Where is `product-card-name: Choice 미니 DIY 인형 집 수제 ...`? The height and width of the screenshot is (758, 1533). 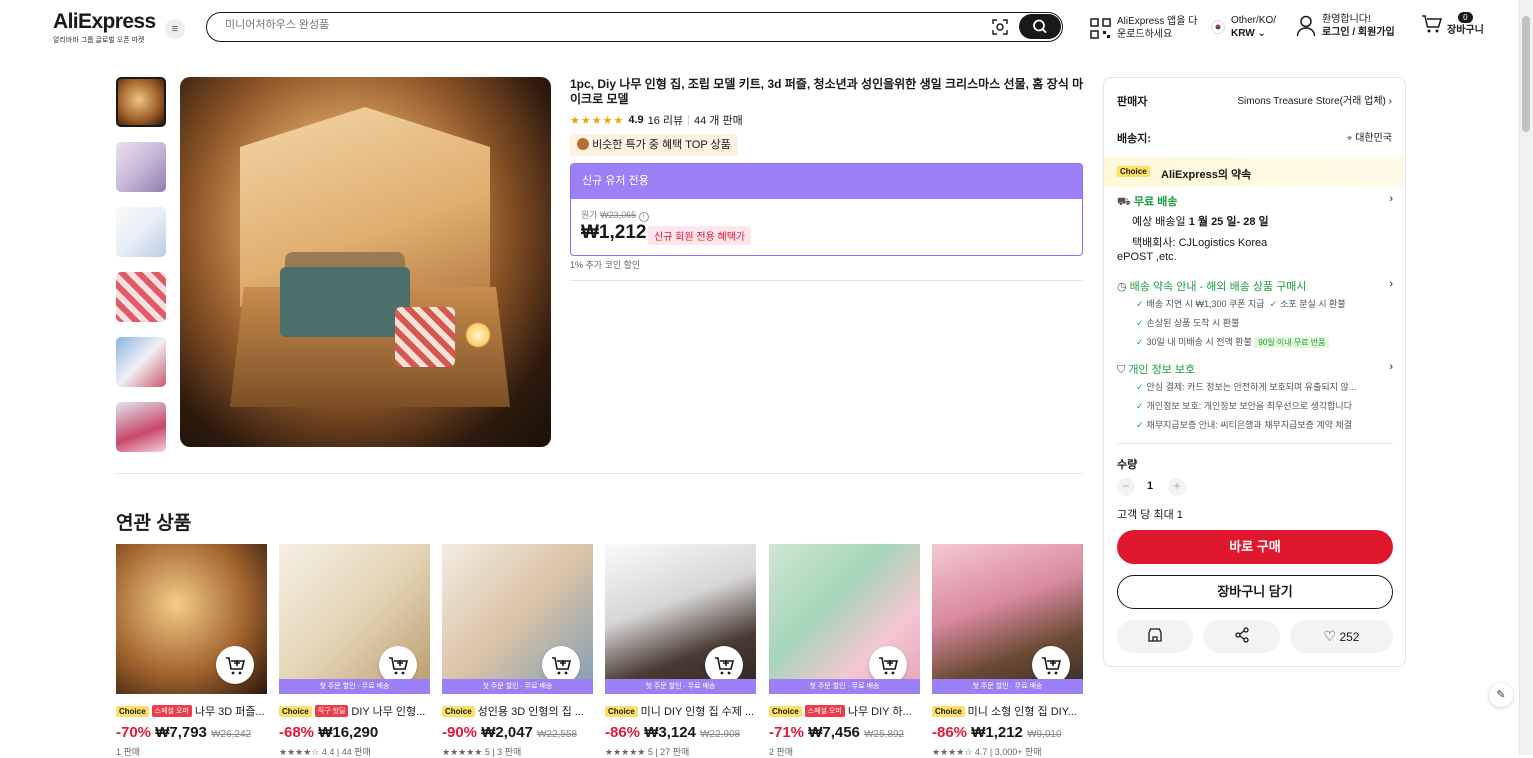
product-card-name: Choice 미니 DIY 인형 집 수제 ... is located at coordinates (680, 711).